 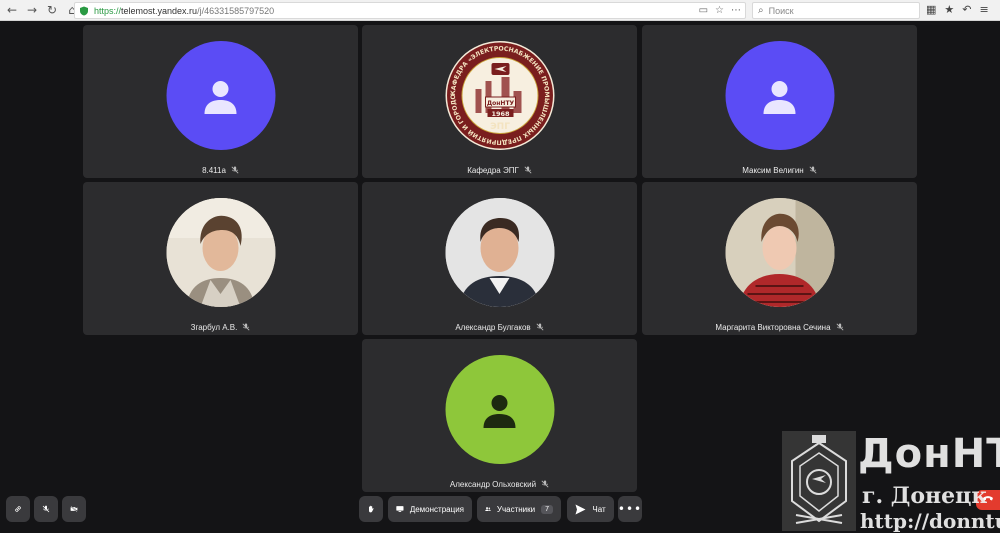 I want to click on screen-share-button: Демонстрация, so click(x=430, y=509).